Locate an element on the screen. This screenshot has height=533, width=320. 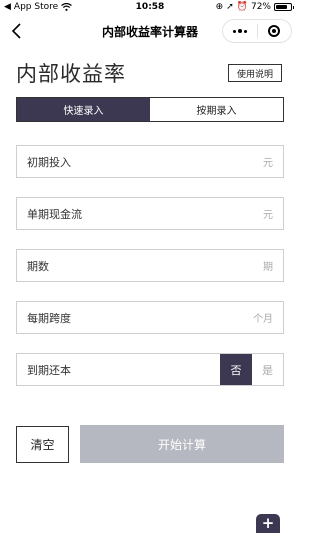
cash-flow-unit: 元 is located at coordinates (268, 215).